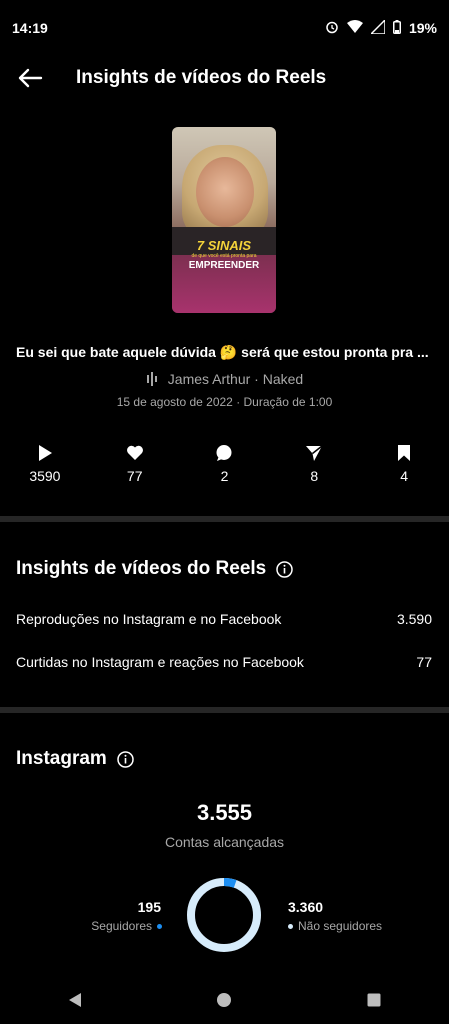 This screenshot has width=449, height=1024. Describe the element at coordinates (61, 758) in the screenshot. I see `instagram-title: Instagram` at that location.